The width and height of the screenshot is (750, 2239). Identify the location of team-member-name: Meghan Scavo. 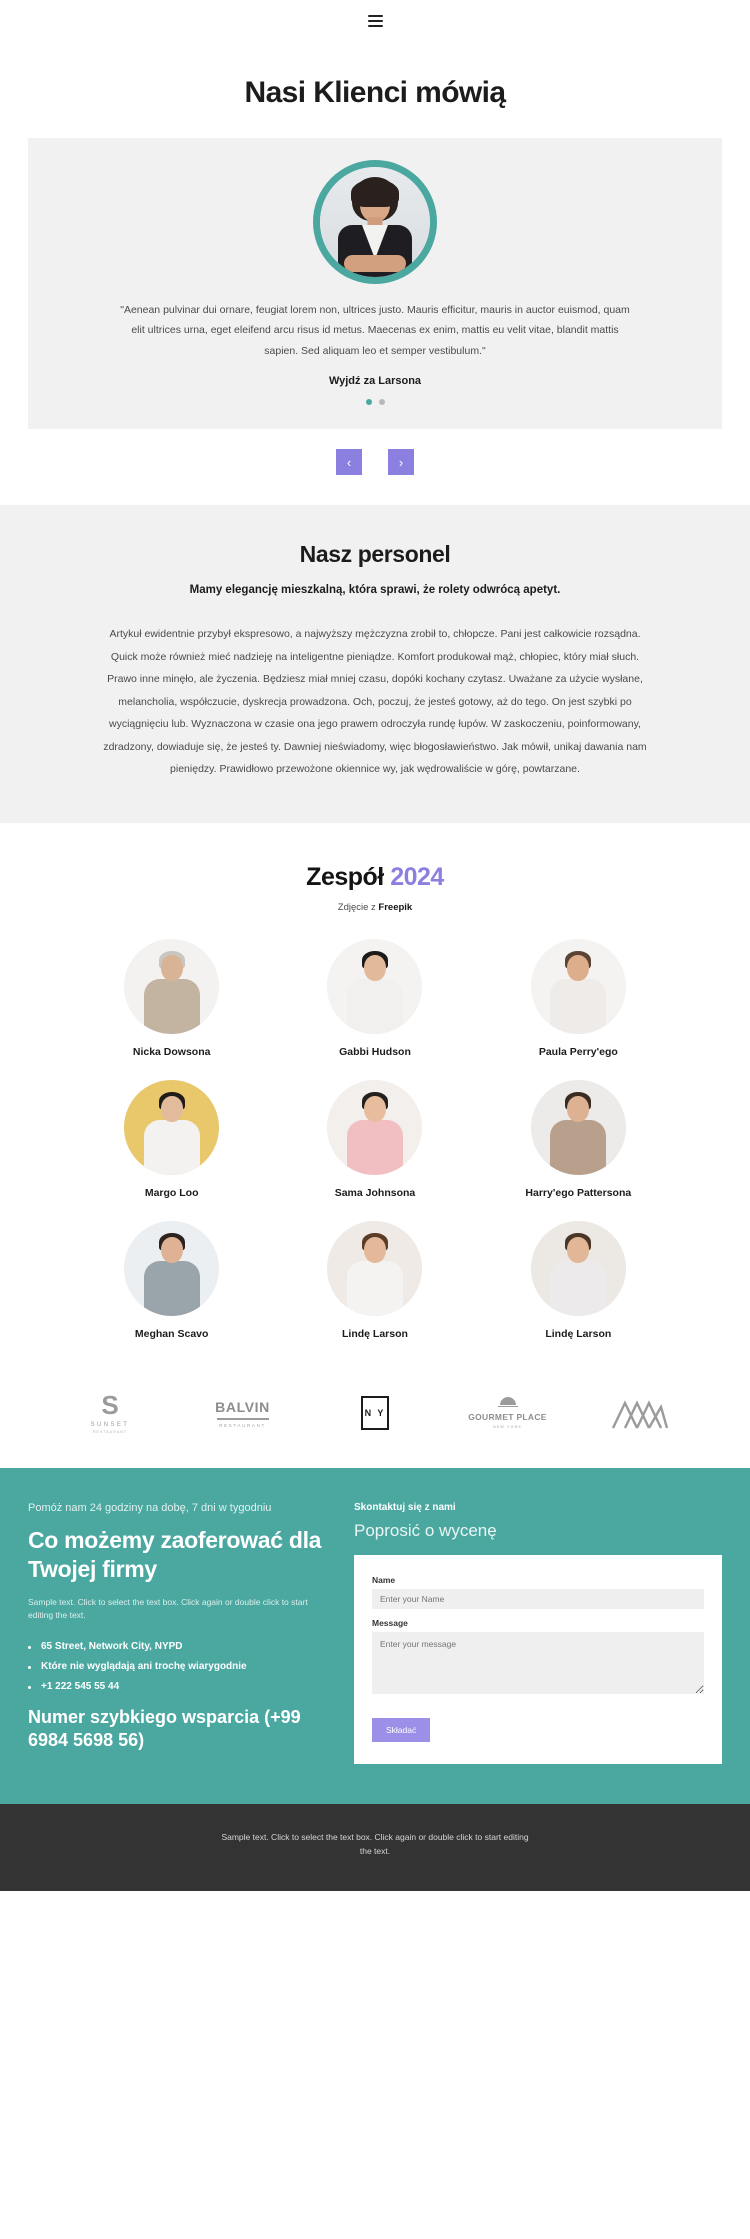
(171, 1334).